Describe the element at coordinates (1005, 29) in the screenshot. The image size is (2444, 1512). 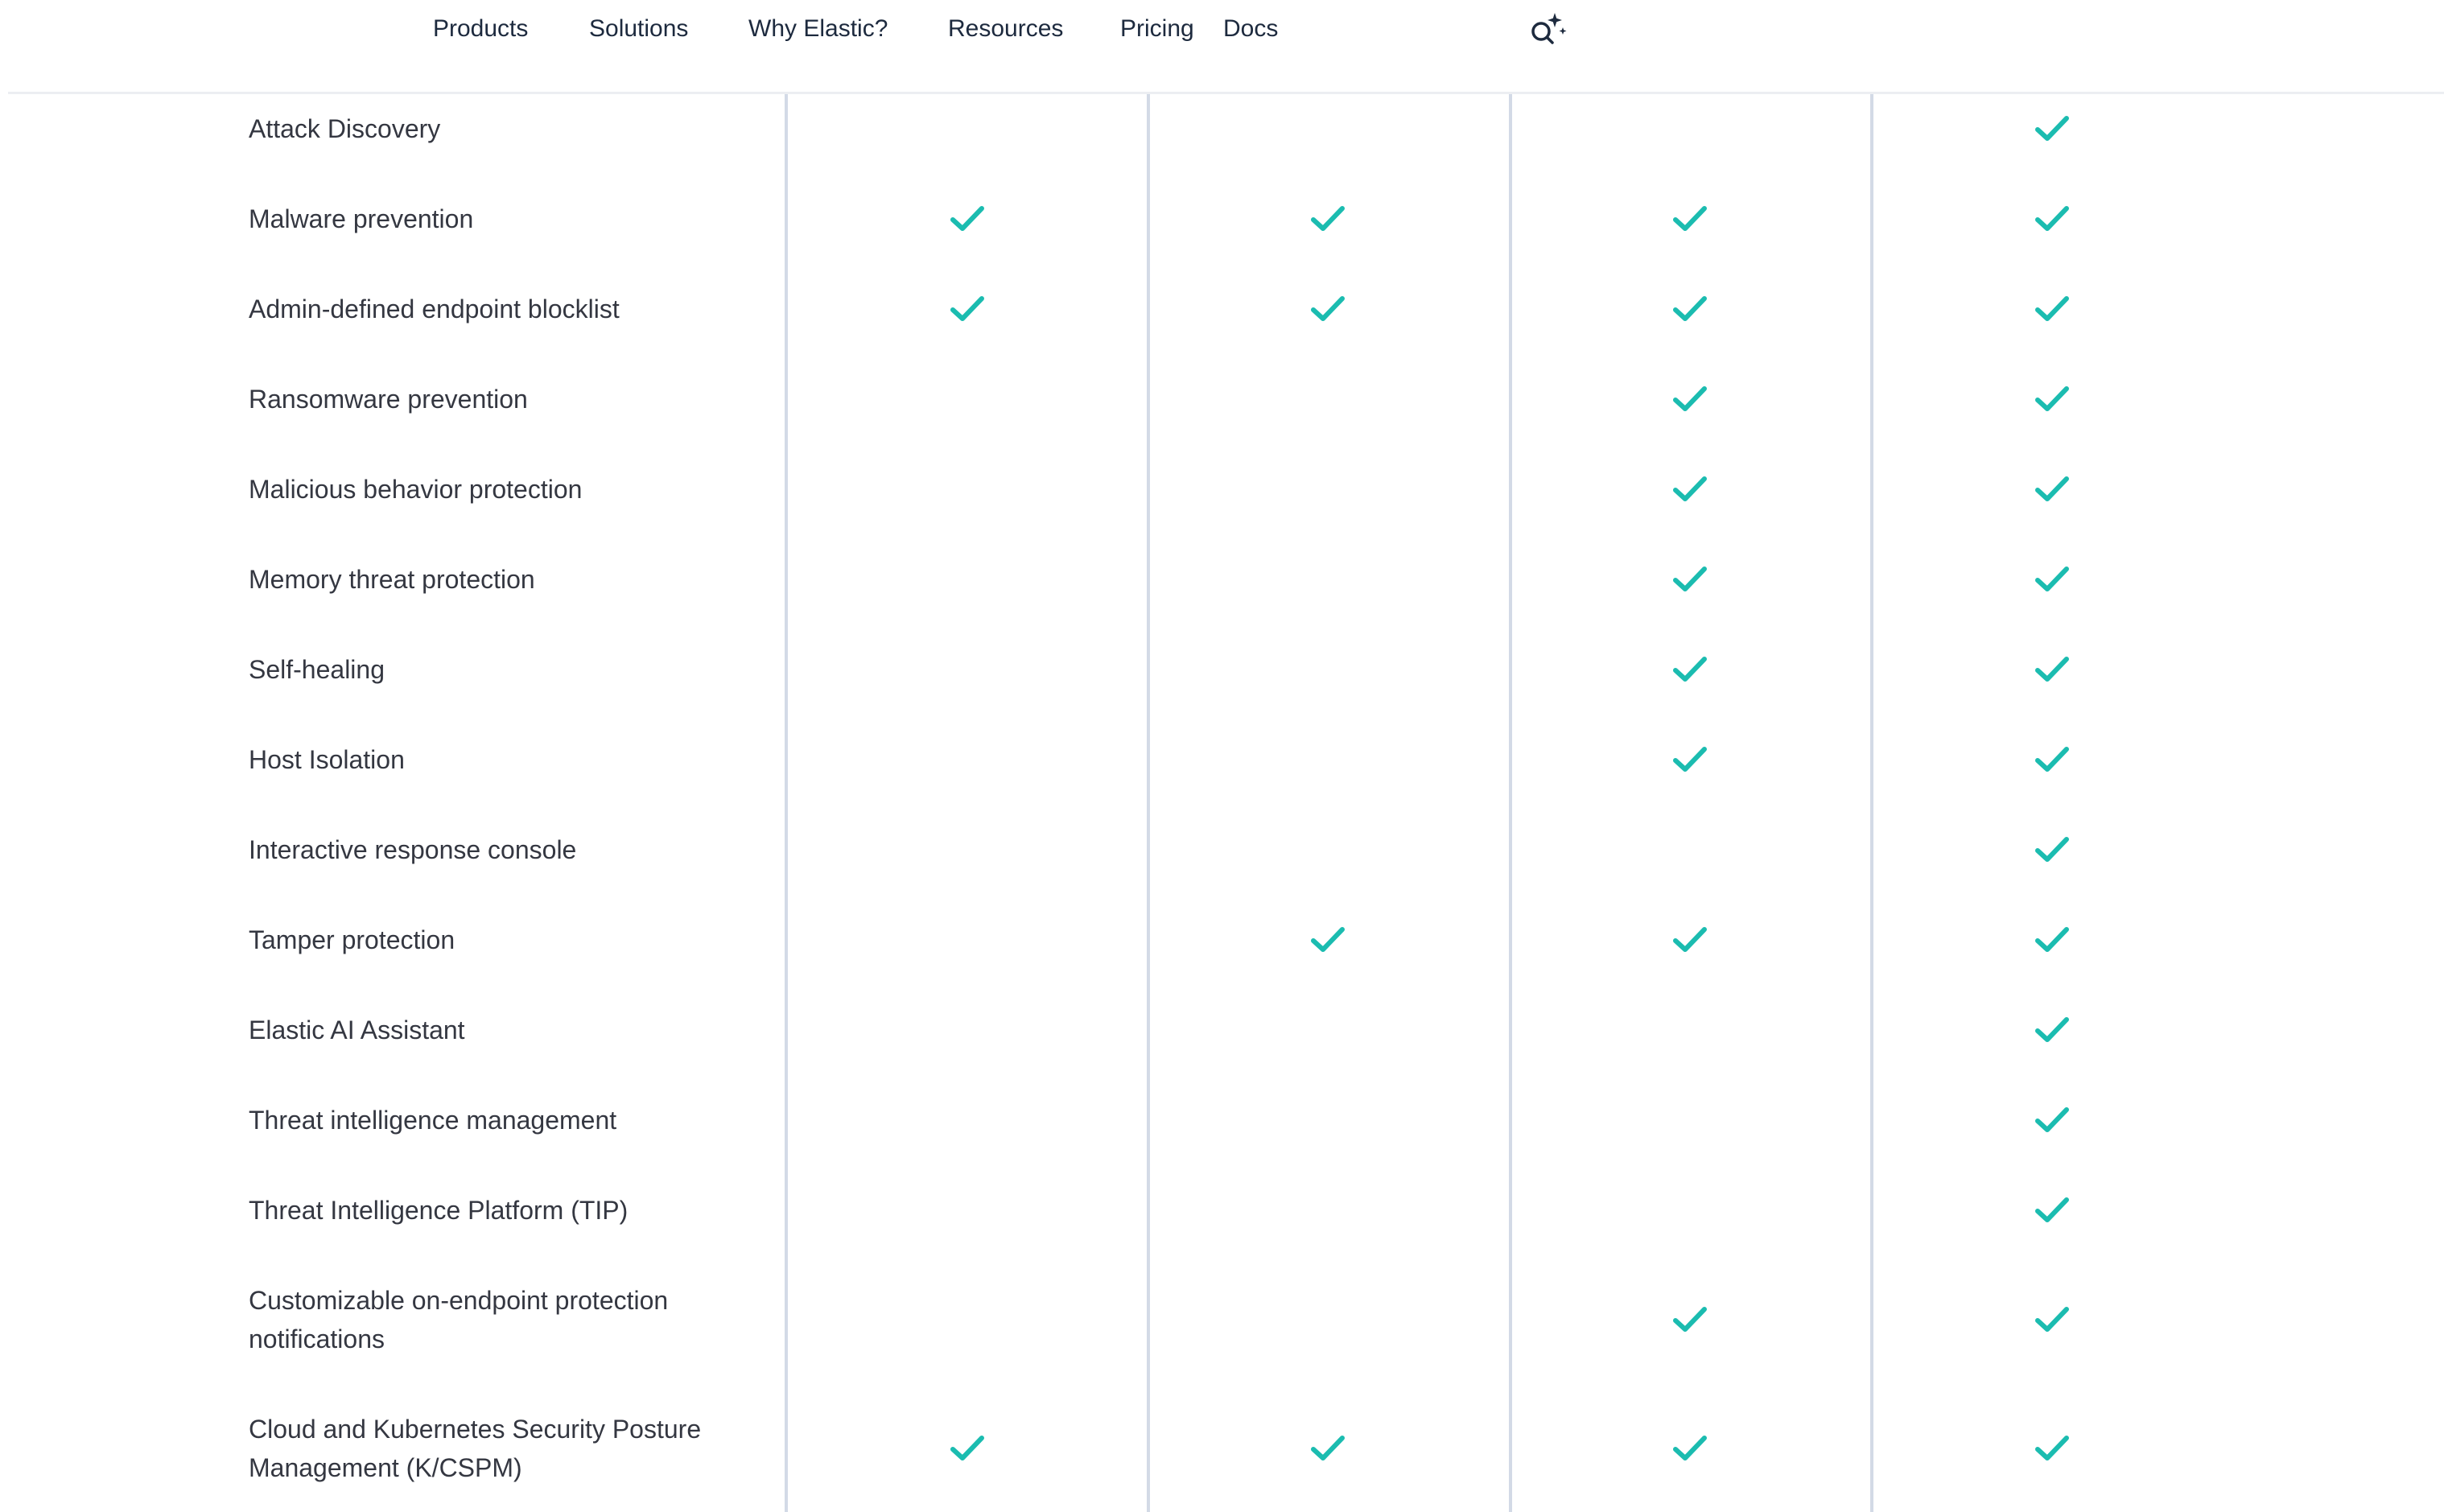
I see `nav-resources: Resources` at that location.